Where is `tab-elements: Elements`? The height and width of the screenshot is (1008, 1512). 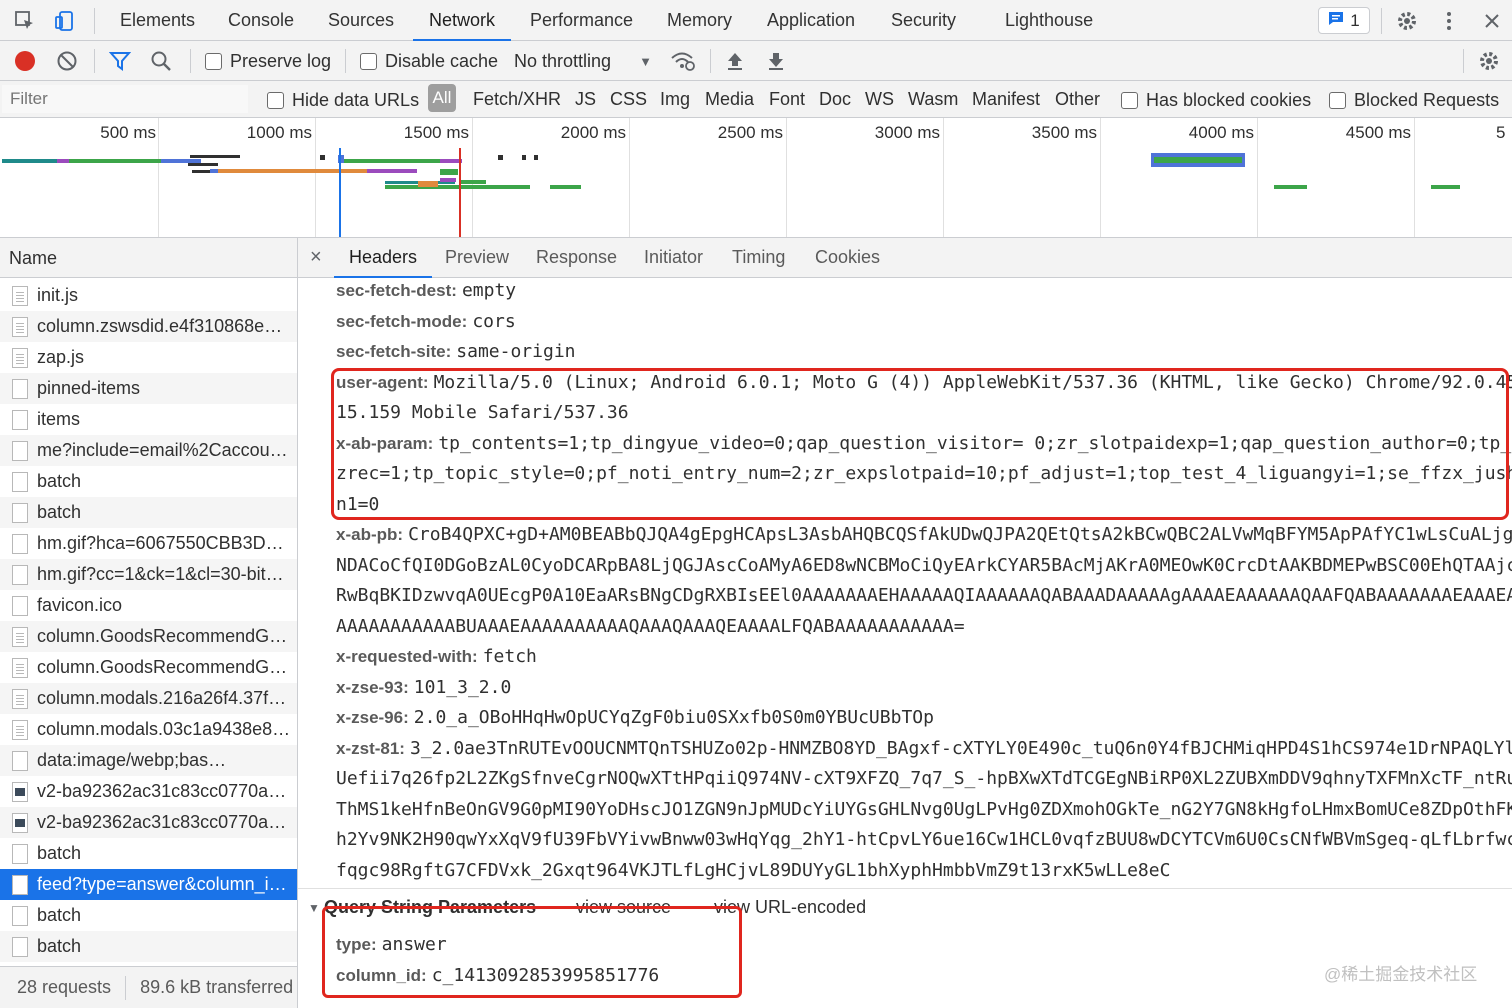 tab-elements: Elements is located at coordinates (157, 20).